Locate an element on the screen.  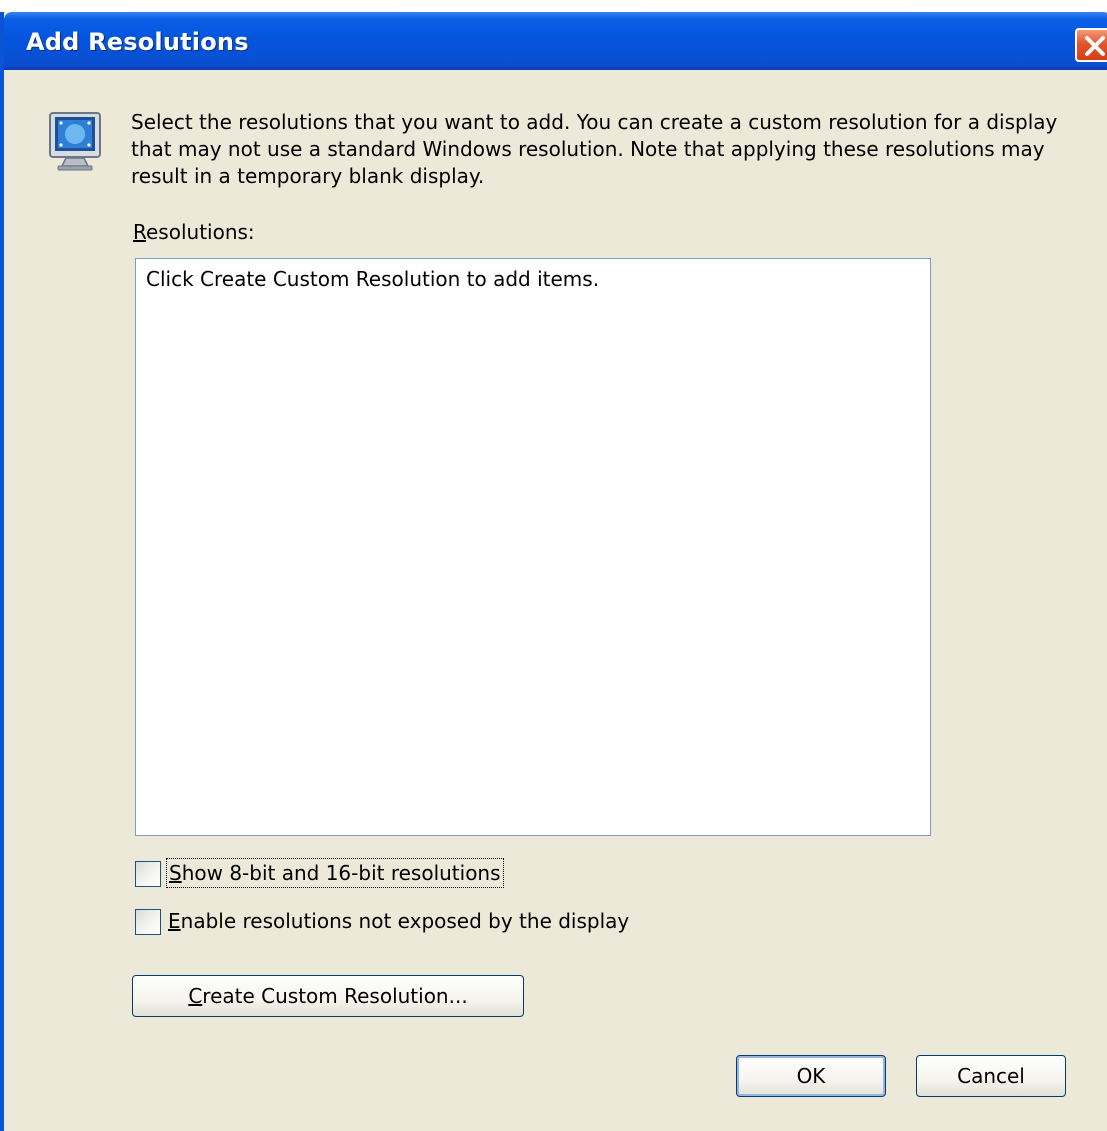
close-icon is located at coordinates (1095, 46).